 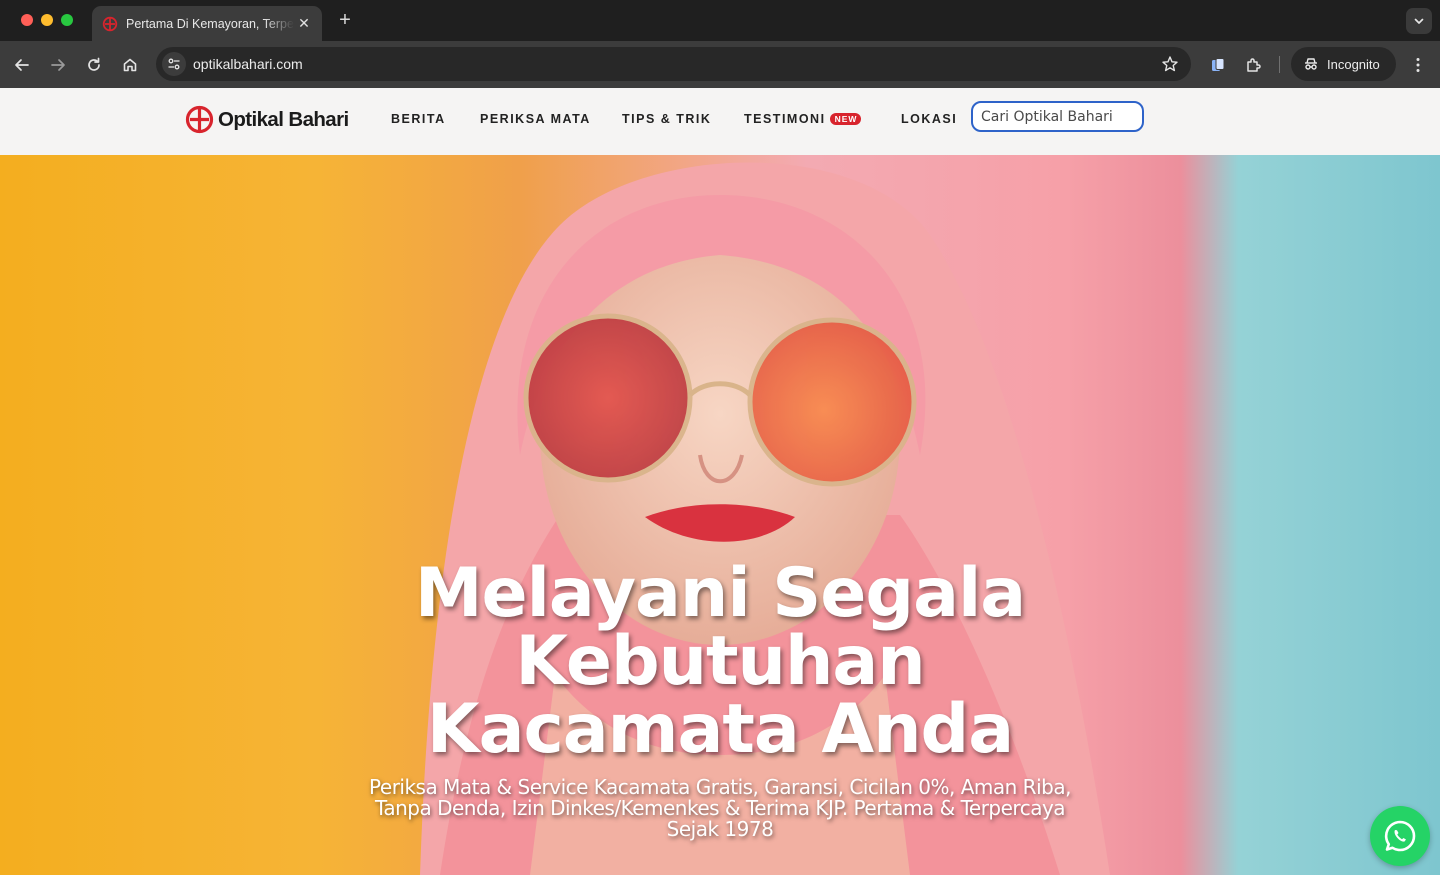 I want to click on nav-testimoni: TESTIMONI NEW, so click(x=803, y=119).